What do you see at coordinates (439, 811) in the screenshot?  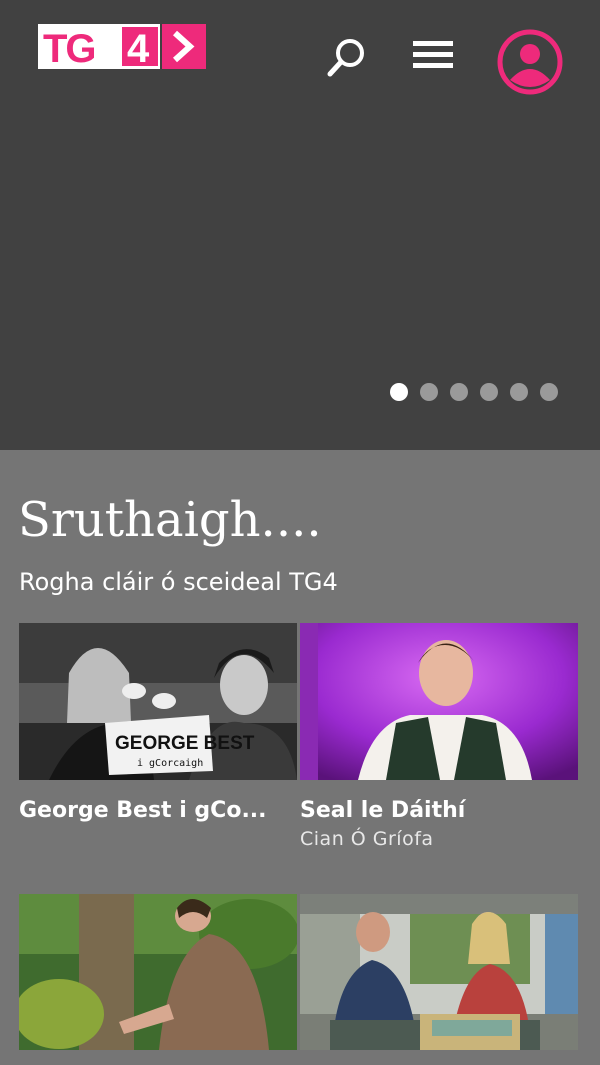 I see `programme-title: Seal le Dáithí` at bounding box center [439, 811].